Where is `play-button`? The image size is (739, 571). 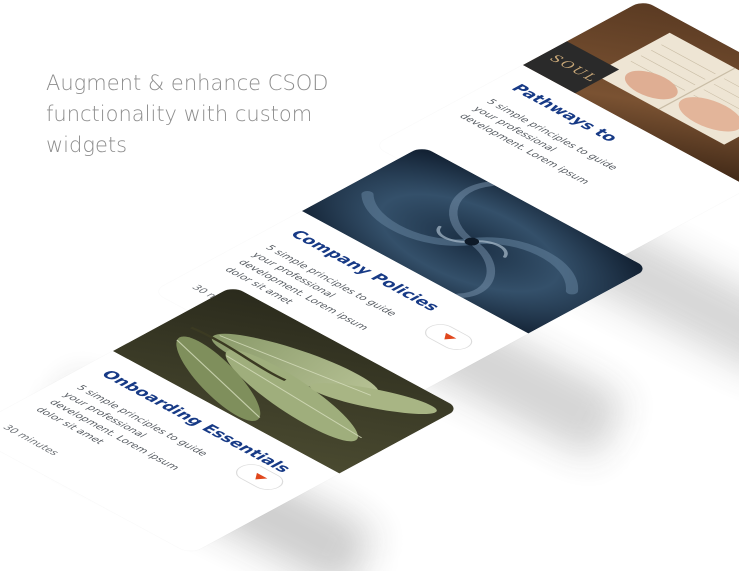
play-button is located at coordinates (448, 337).